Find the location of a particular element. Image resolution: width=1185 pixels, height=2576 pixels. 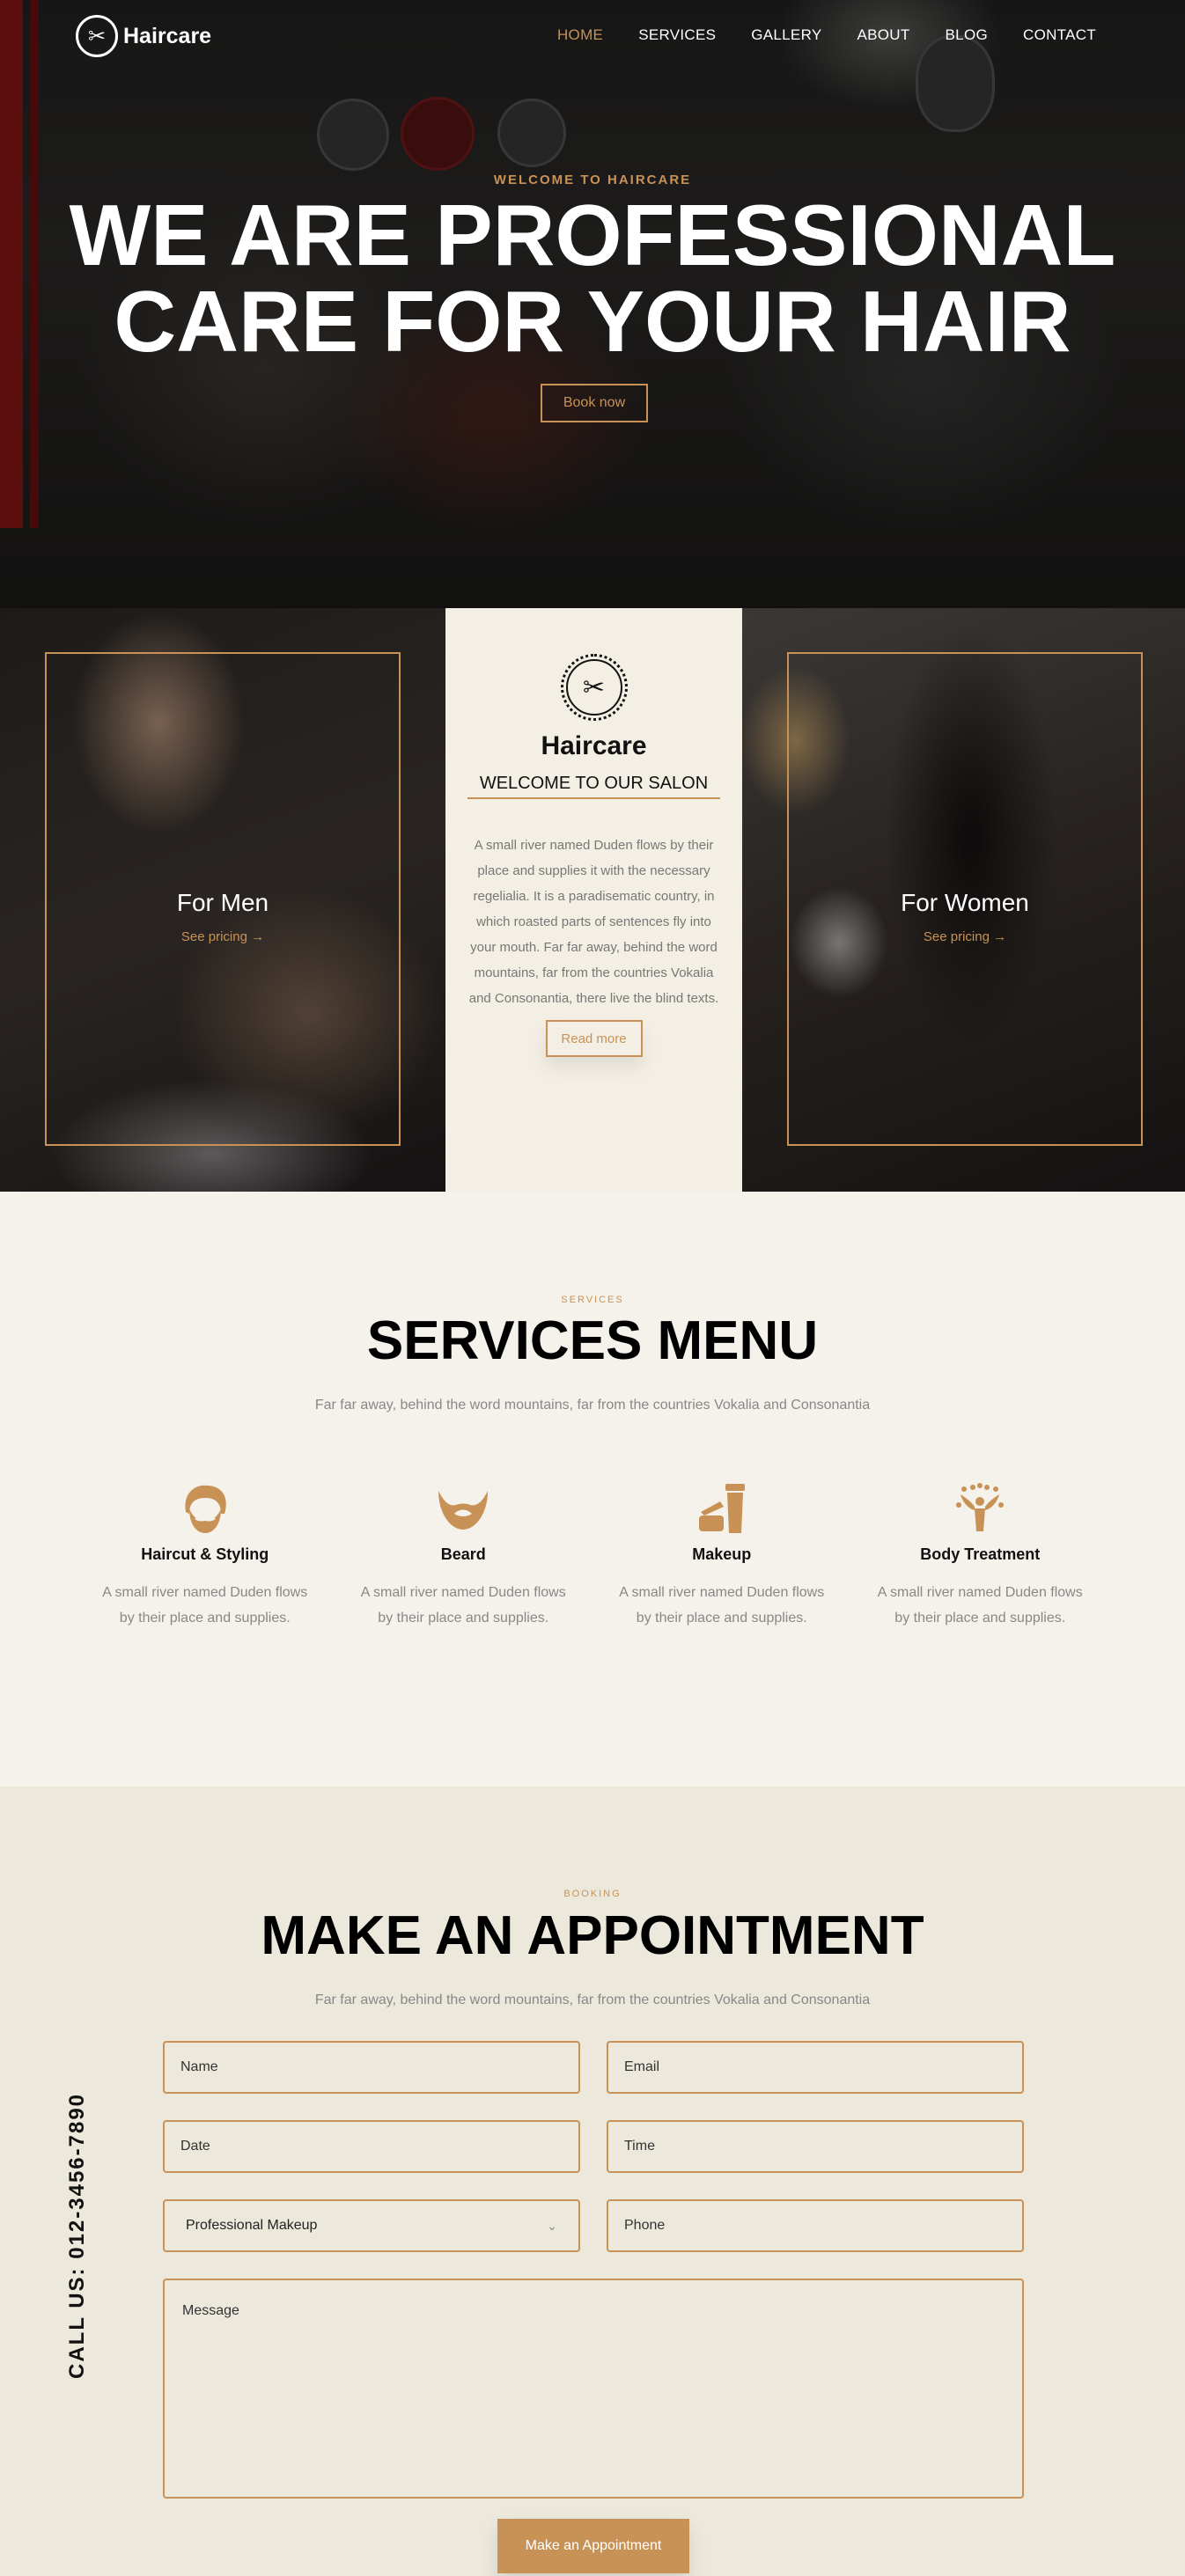

nav-item-blog: BLOG is located at coordinates (967, 35).